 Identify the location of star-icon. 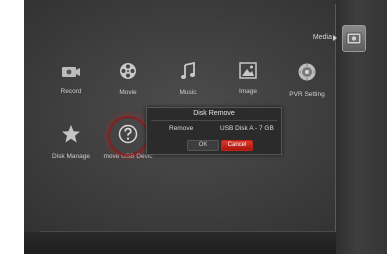
(71, 134).